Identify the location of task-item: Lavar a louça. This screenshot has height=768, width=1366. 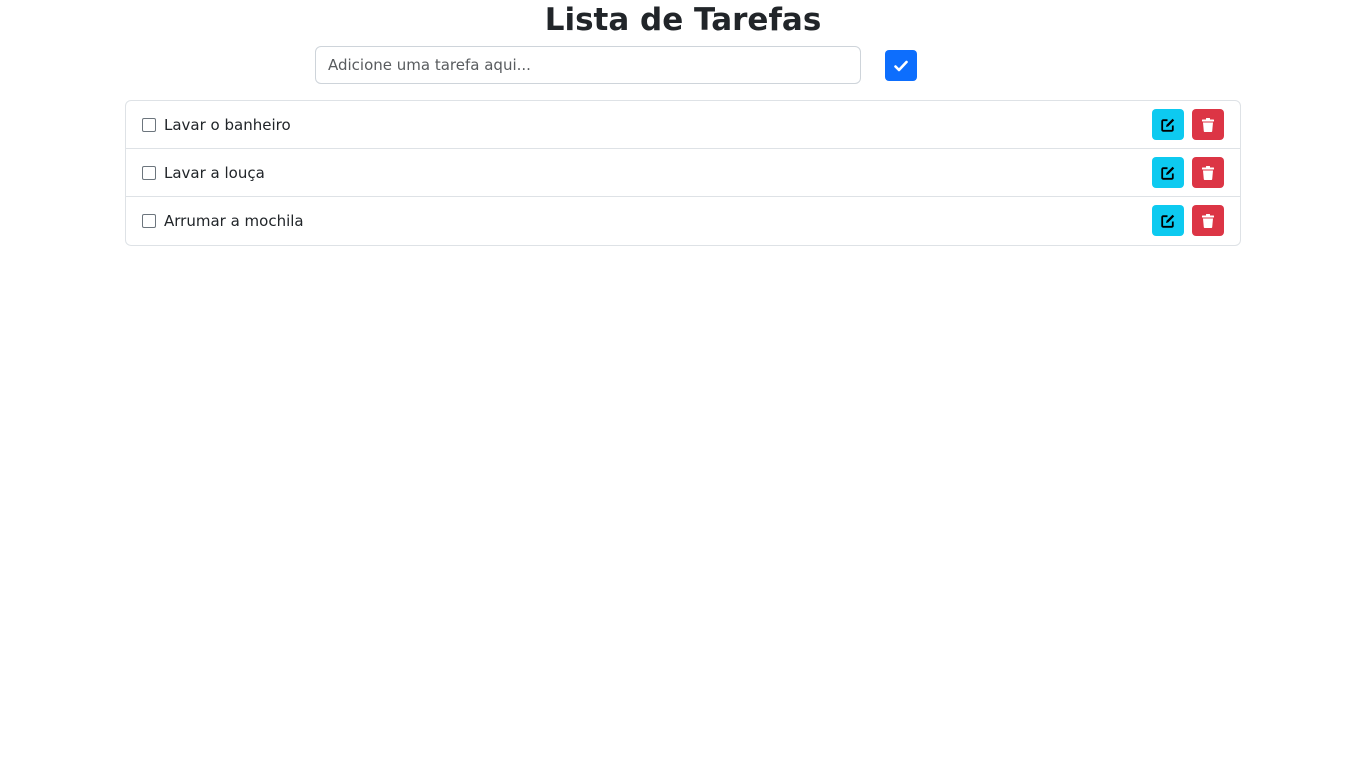
(683, 173).